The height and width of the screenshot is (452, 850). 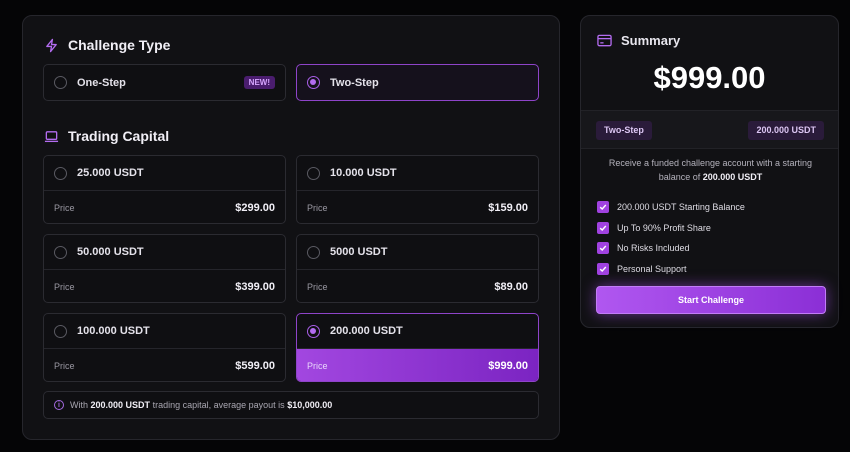 I want to click on summary-desc-value: 200.000 USDT, so click(x=732, y=176).